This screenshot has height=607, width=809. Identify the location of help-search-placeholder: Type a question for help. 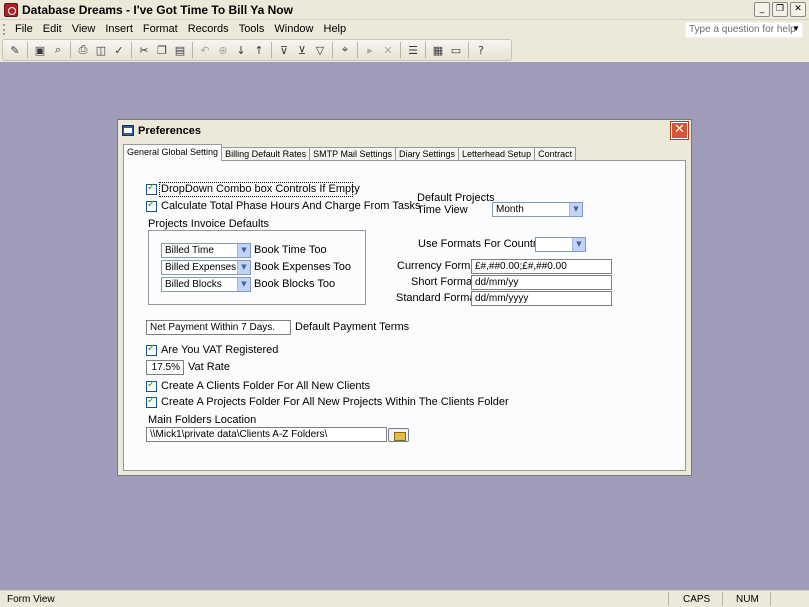
(742, 29).